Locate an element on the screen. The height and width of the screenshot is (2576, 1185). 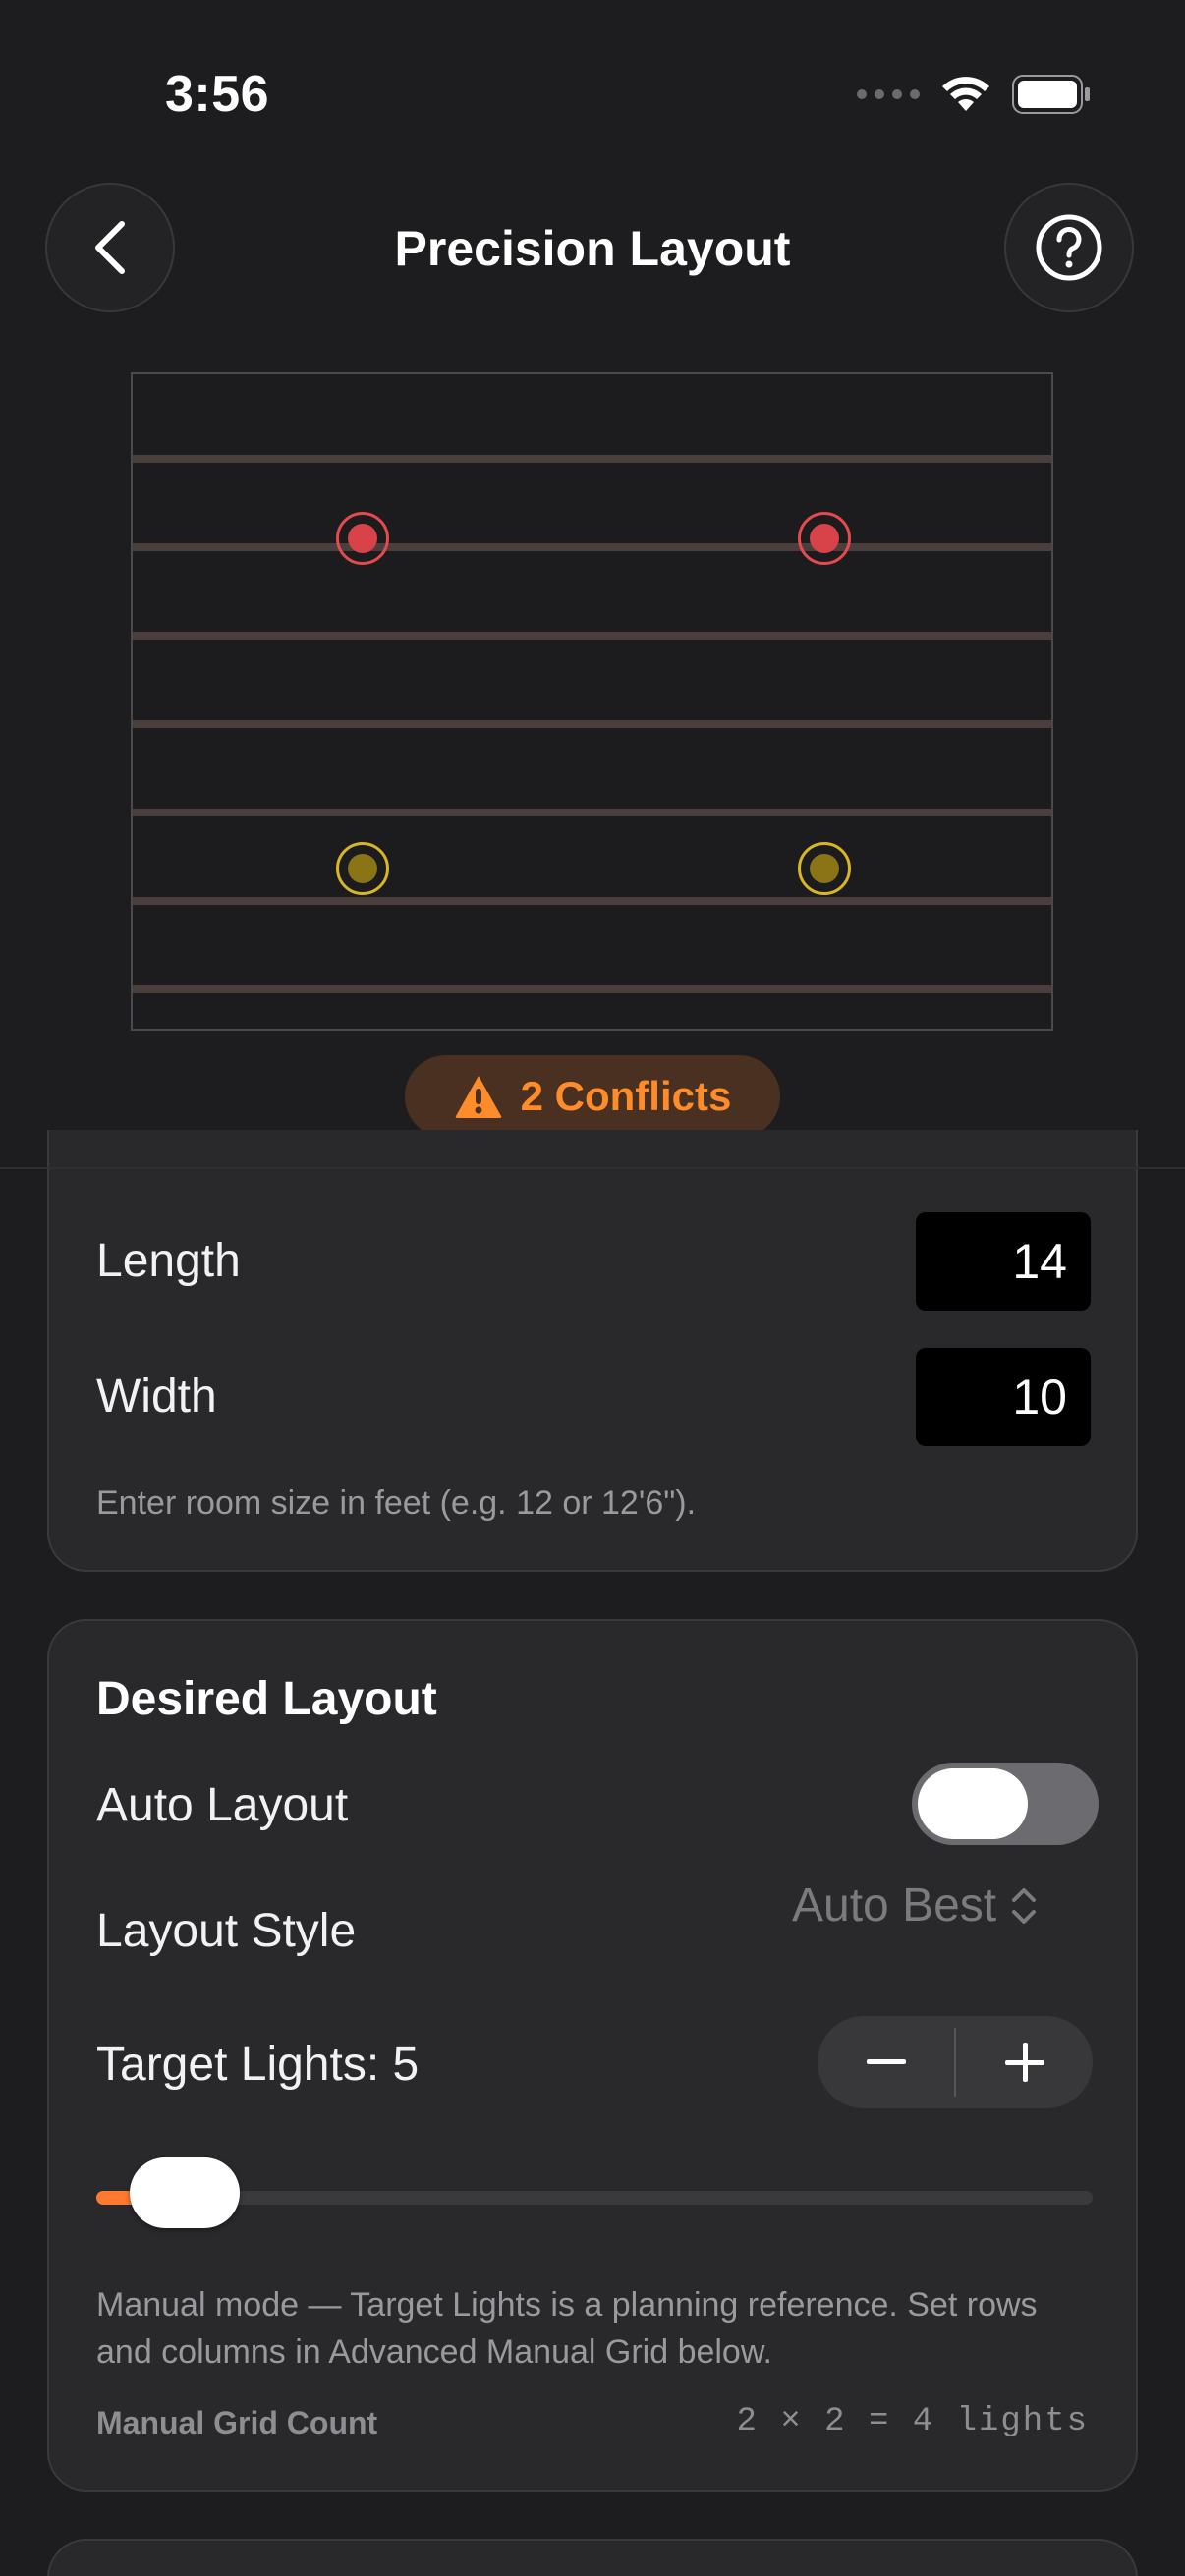
status-time: 3:56 is located at coordinates (217, 94).